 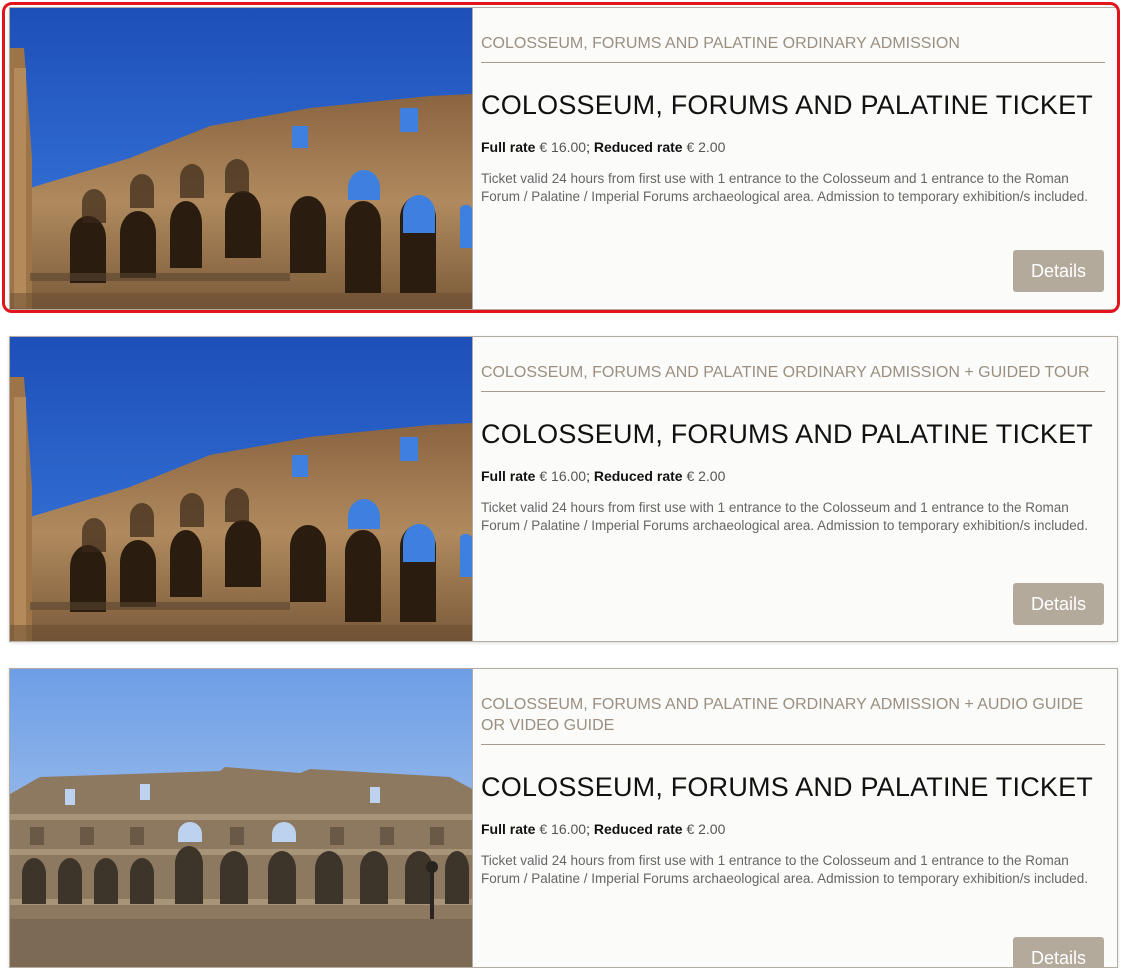 What do you see at coordinates (241, 818) in the screenshot?
I see `colosseum-exterior-photo` at bounding box center [241, 818].